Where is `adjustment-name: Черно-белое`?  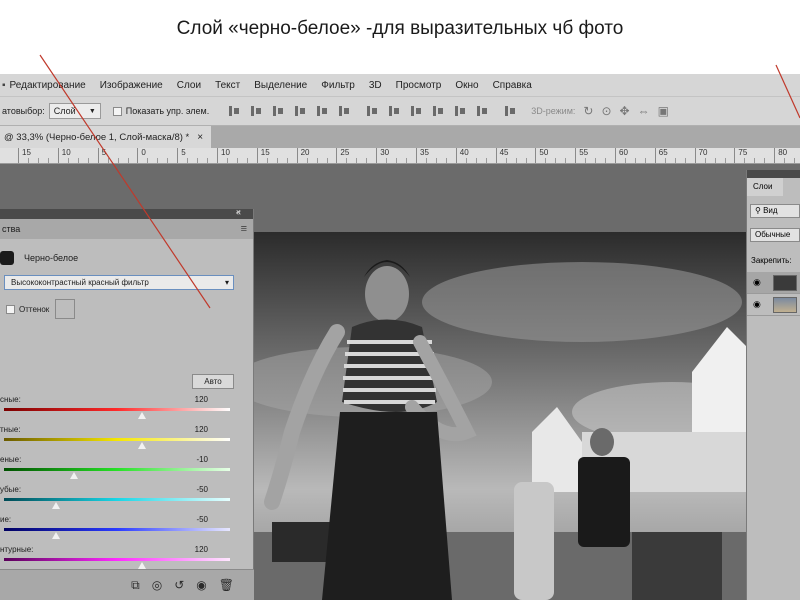 adjustment-name: Черно-белое is located at coordinates (51, 258).